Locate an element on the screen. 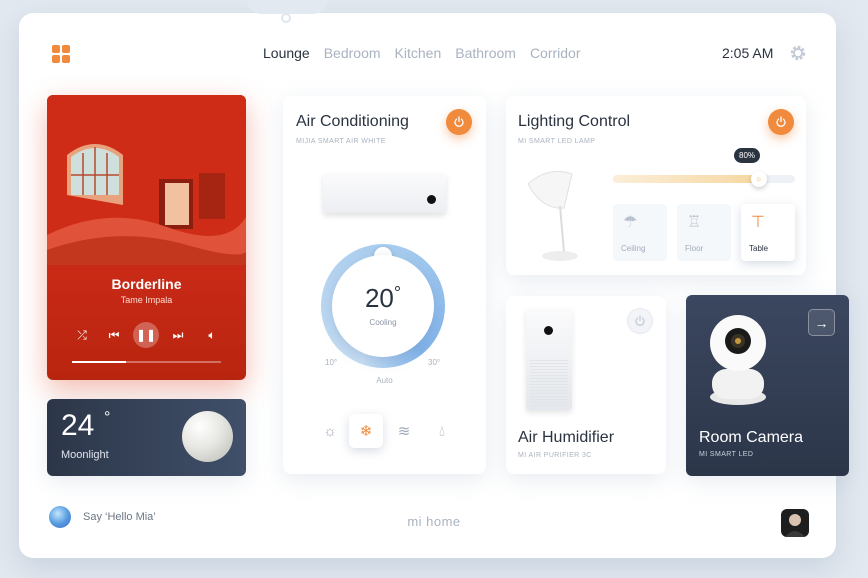 The image size is (868, 578). snowflake-icon: ❄ is located at coordinates (366, 431).